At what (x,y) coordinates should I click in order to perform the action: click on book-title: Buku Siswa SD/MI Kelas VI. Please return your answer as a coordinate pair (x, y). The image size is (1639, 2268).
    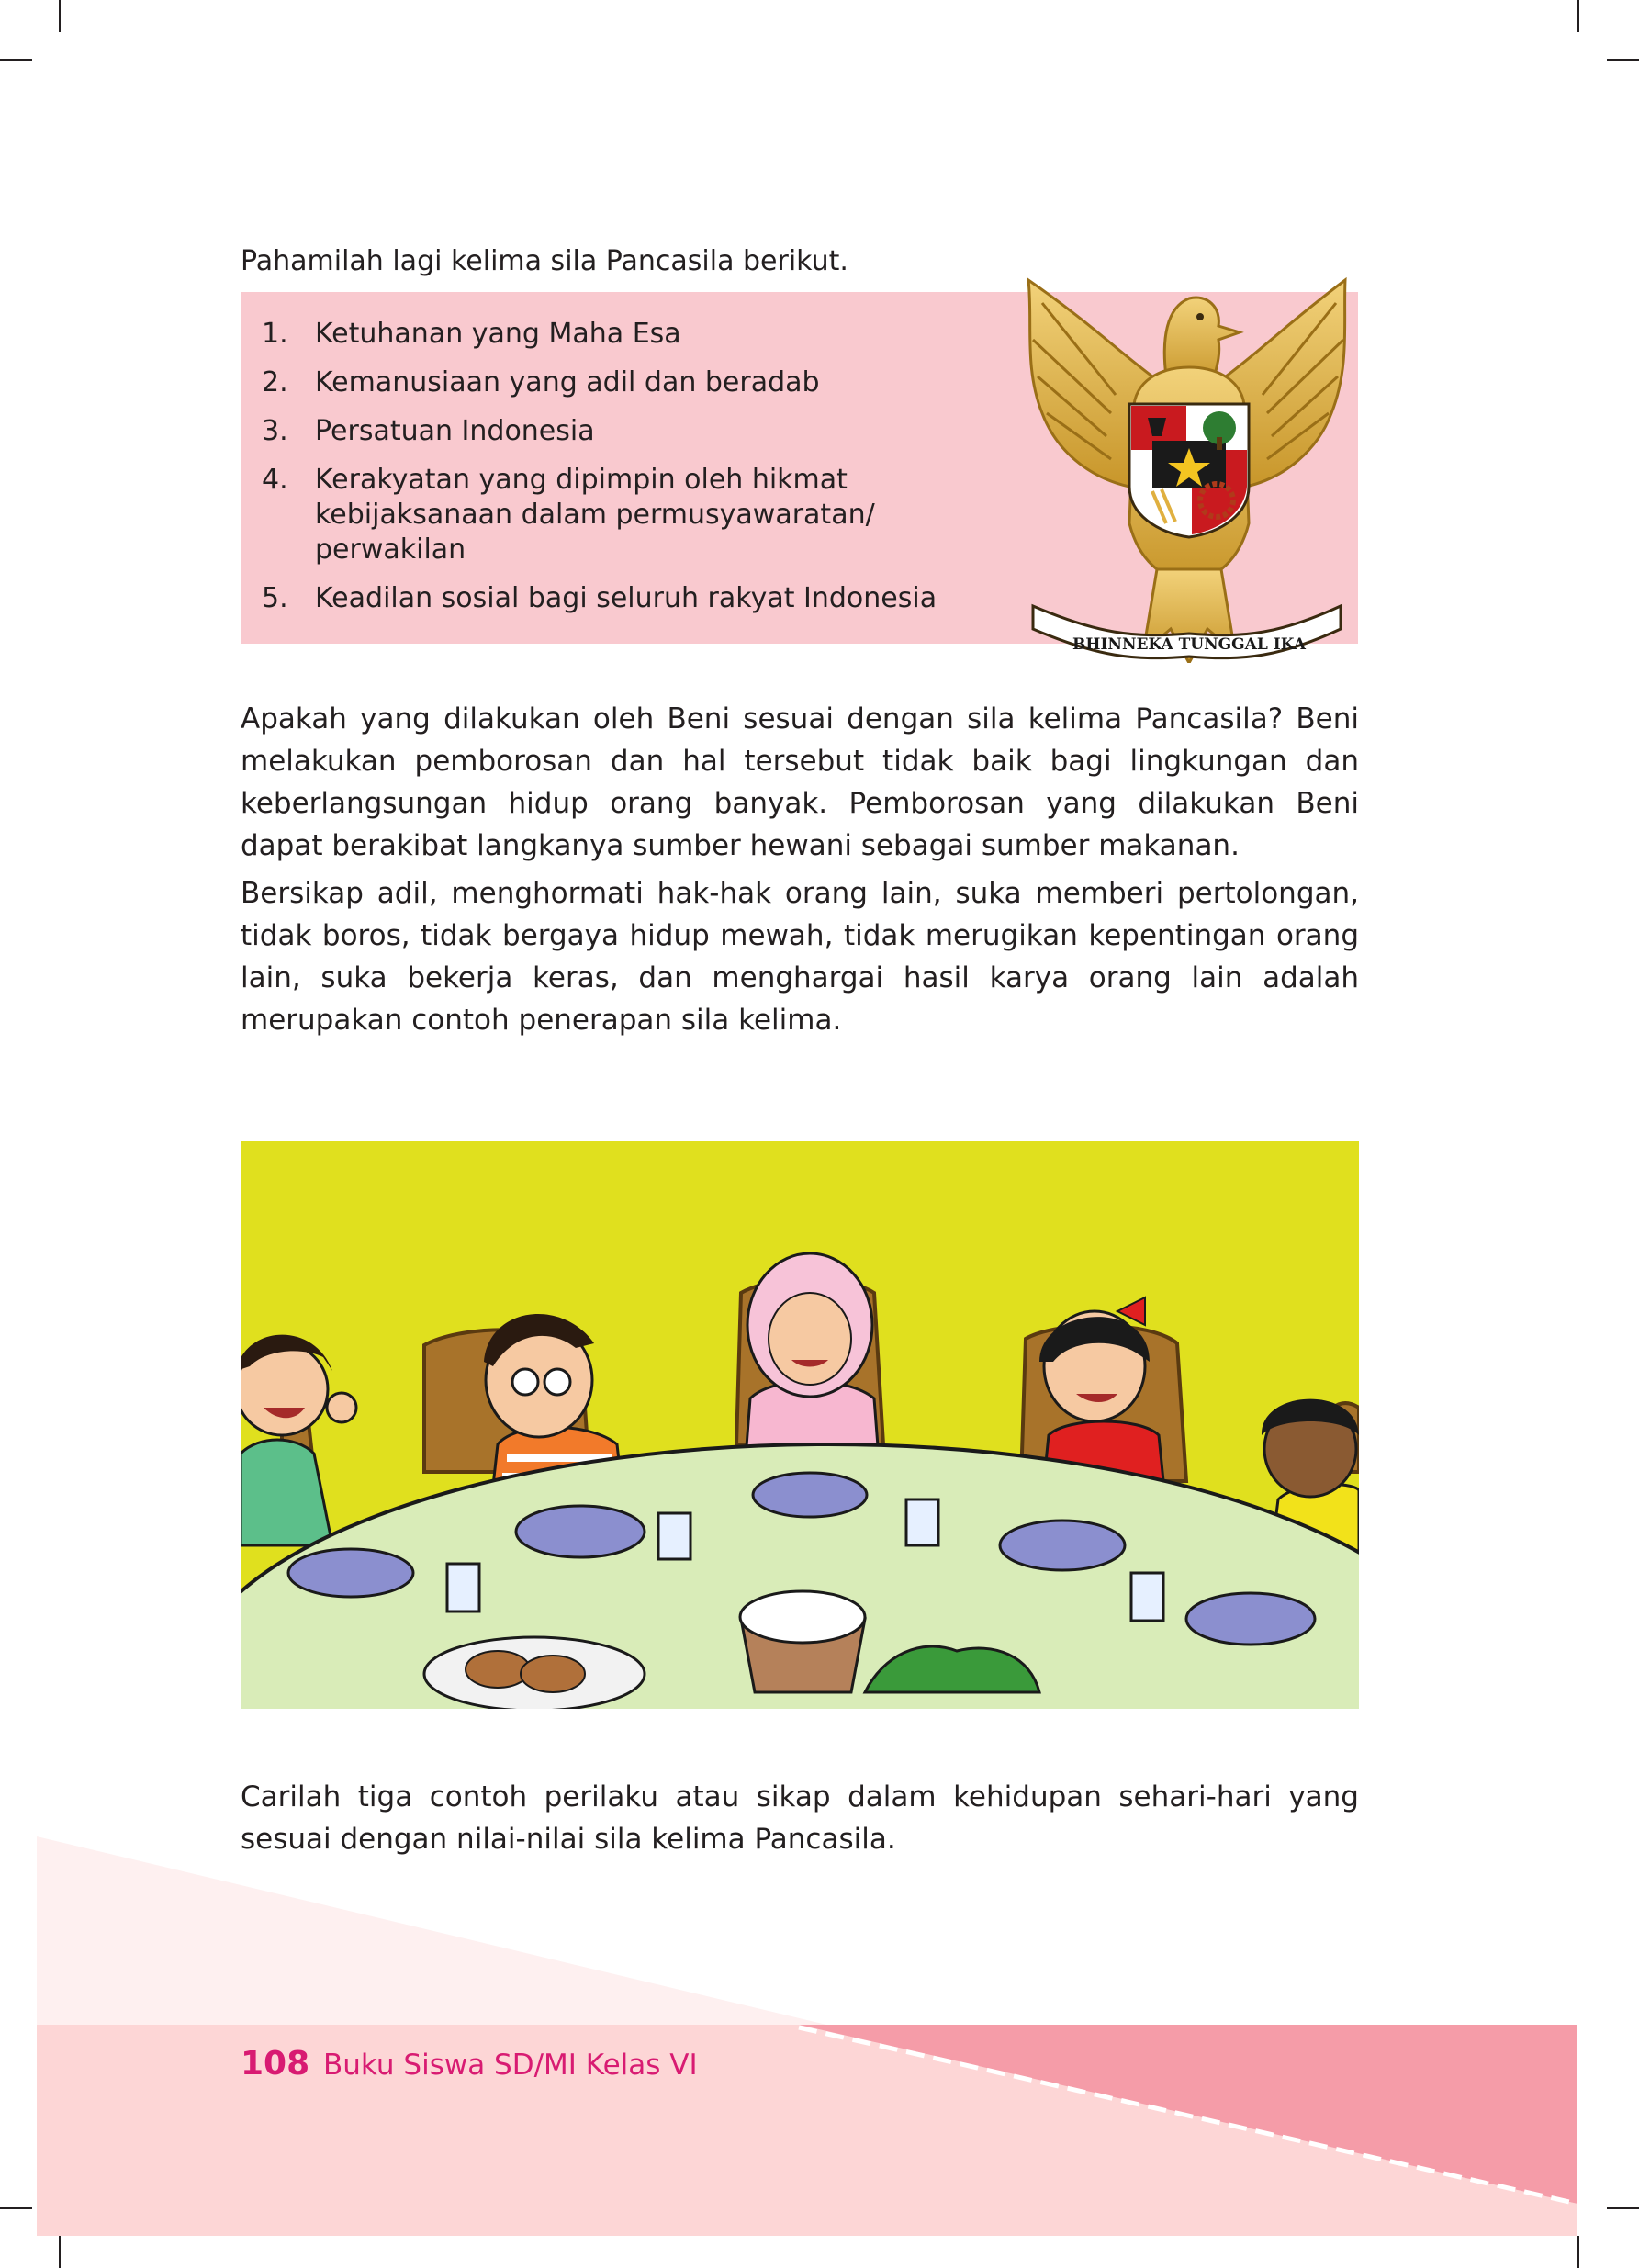
    Looking at the image, I should click on (510, 2065).